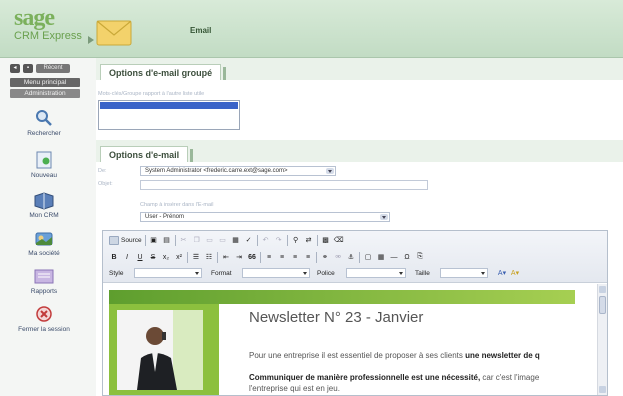 The image size is (623, 396). I want to click on sidebar-item-company: Ma société, so click(44, 242).